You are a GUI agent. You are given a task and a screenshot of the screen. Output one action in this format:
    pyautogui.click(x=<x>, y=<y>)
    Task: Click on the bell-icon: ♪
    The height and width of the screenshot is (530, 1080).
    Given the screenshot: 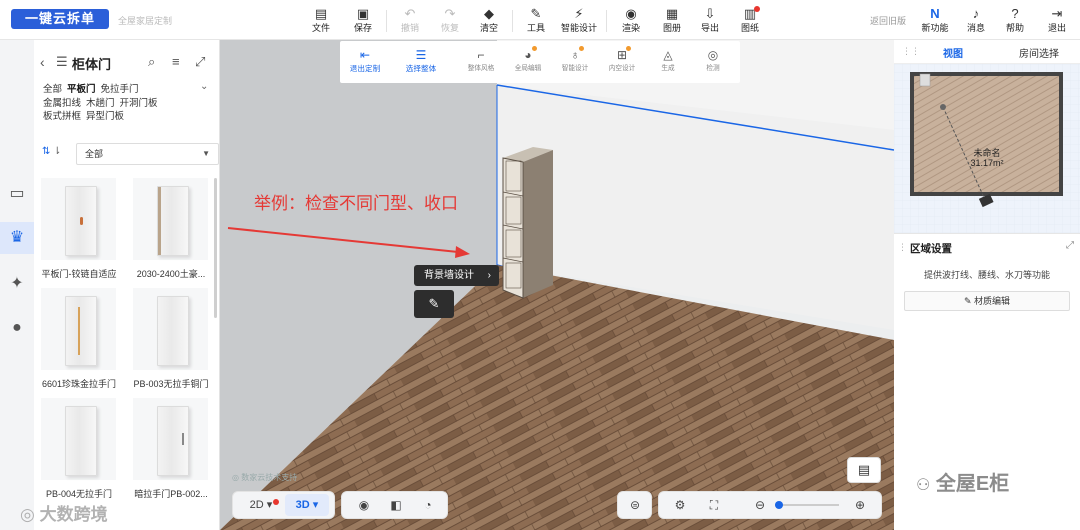 What is the action you would take?
    pyautogui.click(x=976, y=13)
    